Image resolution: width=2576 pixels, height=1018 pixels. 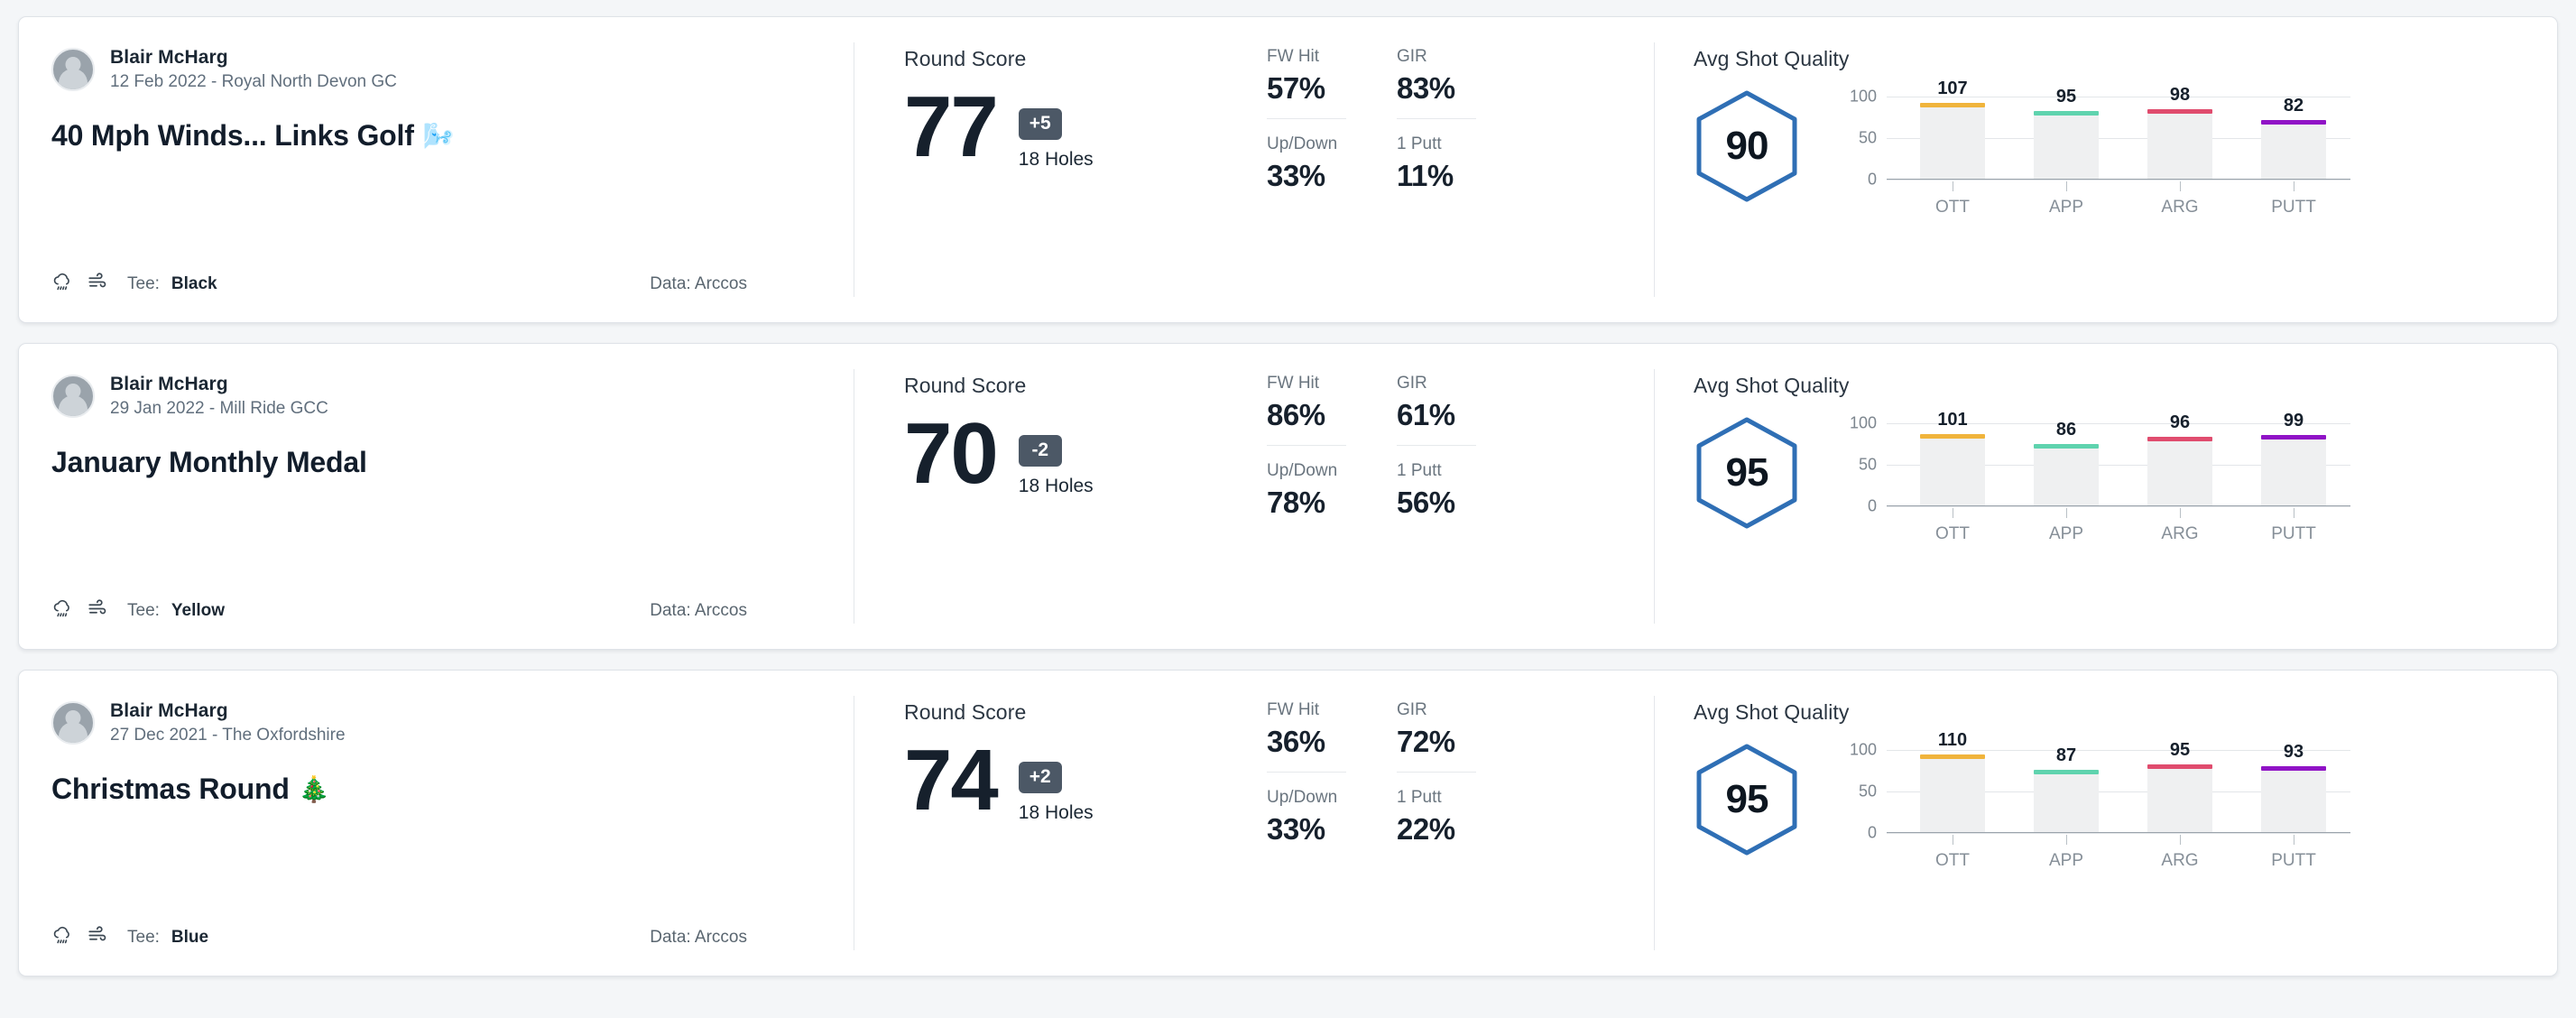 What do you see at coordinates (190, 937) in the screenshot?
I see `tee-value: Blue` at bounding box center [190, 937].